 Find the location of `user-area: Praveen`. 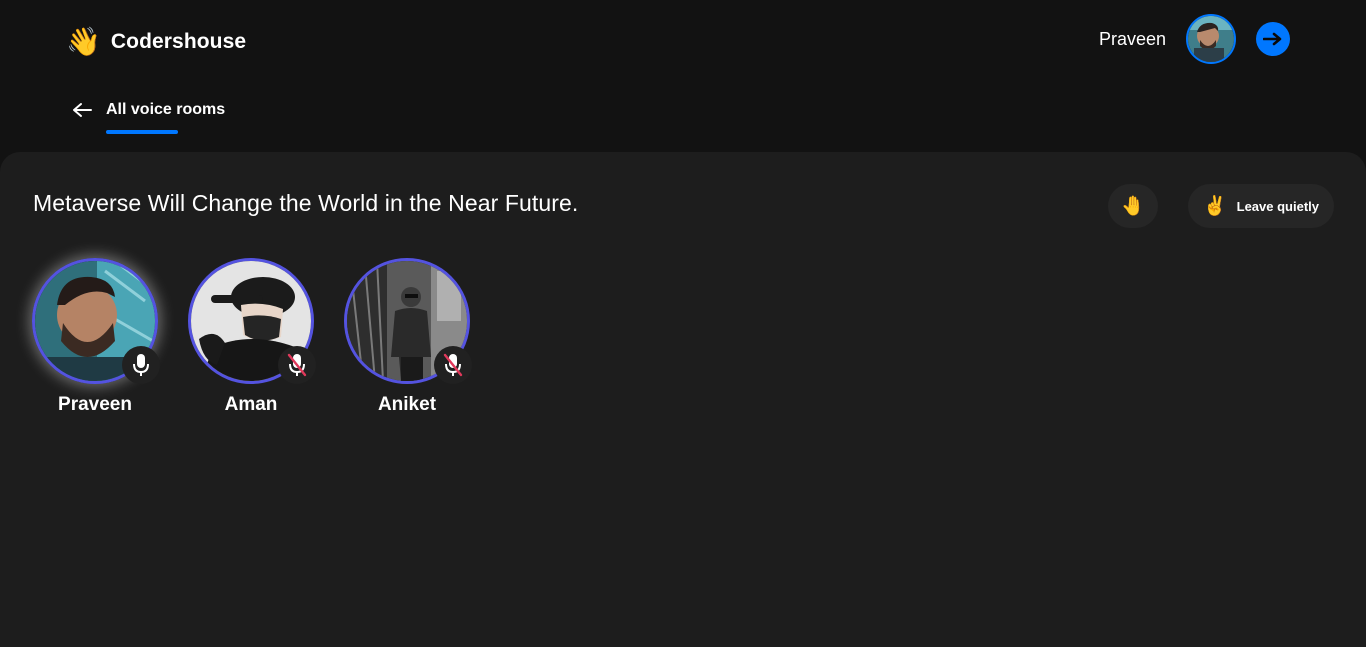

user-area: Praveen is located at coordinates (1194, 39).